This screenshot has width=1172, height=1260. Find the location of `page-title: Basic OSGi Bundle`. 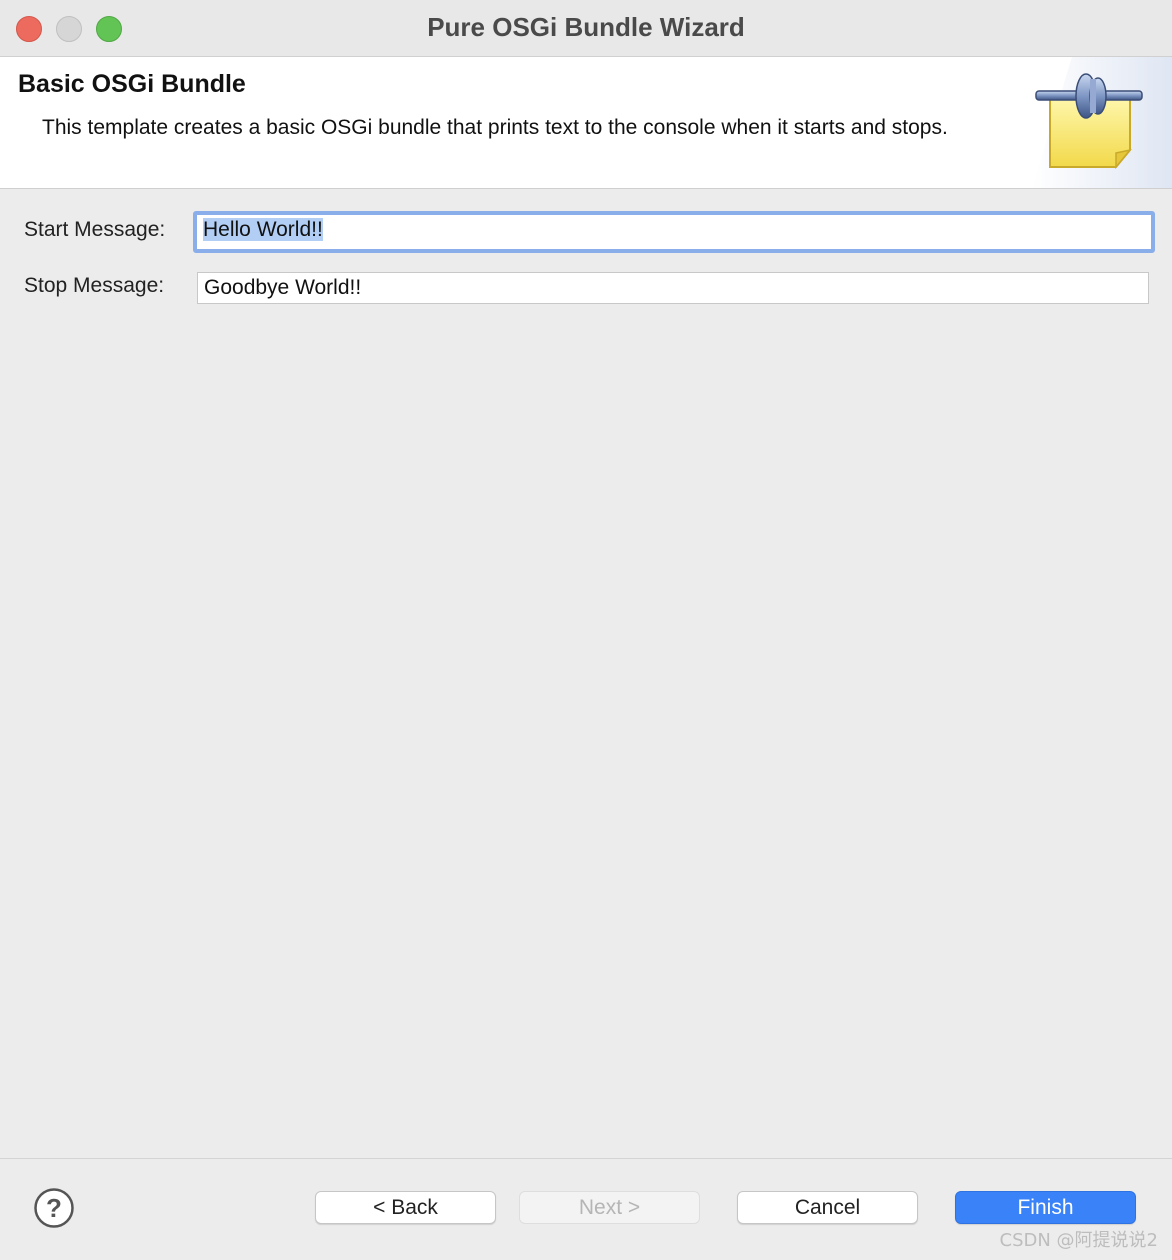

page-title: Basic OSGi Bundle is located at coordinates (132, 84).